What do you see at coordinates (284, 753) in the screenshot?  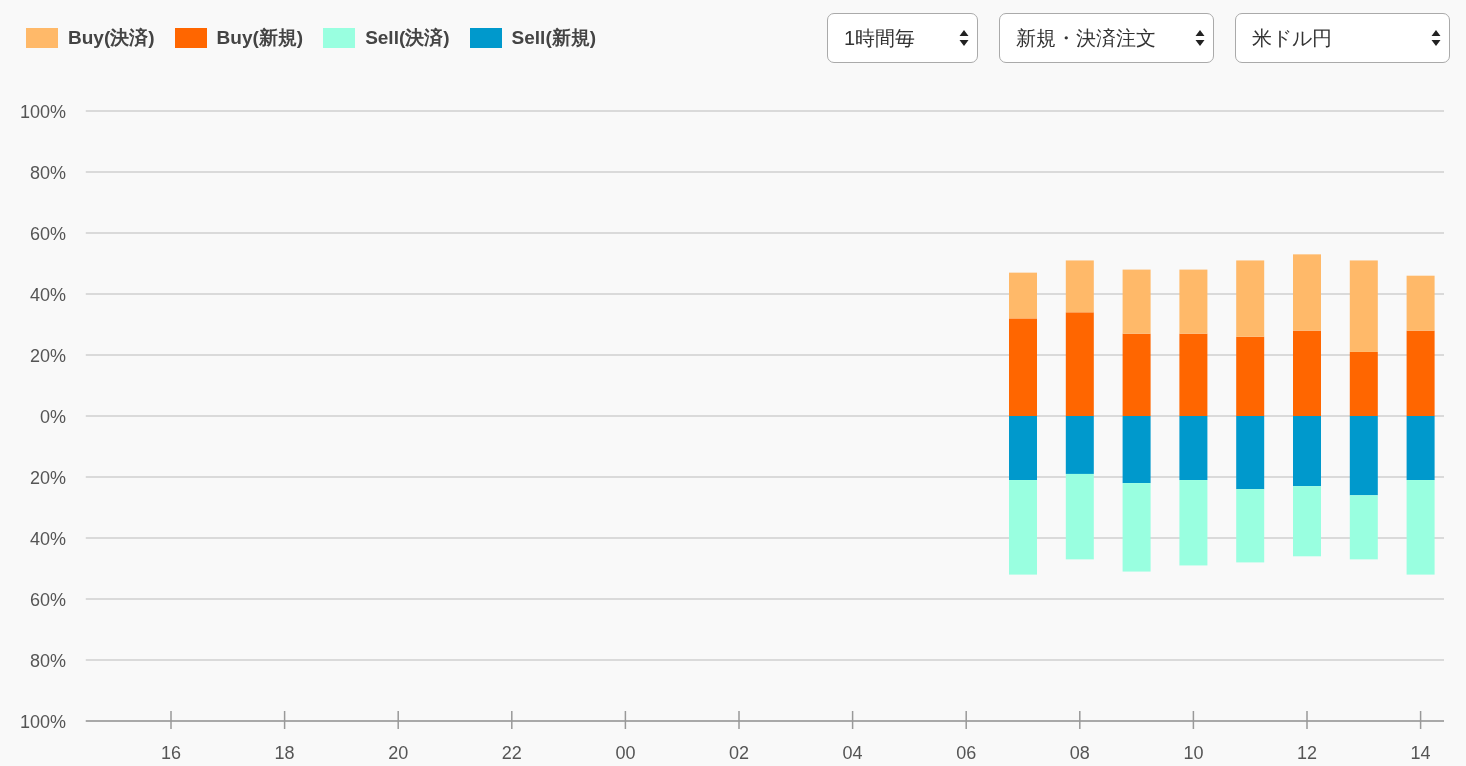 I see `x-axis-label: 18` at bounding box center [284, 753].